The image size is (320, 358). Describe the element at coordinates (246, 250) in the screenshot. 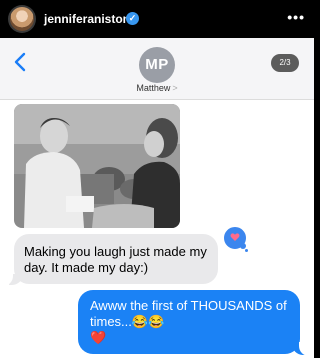

I see `tapback-tail-dot-small` at that location.